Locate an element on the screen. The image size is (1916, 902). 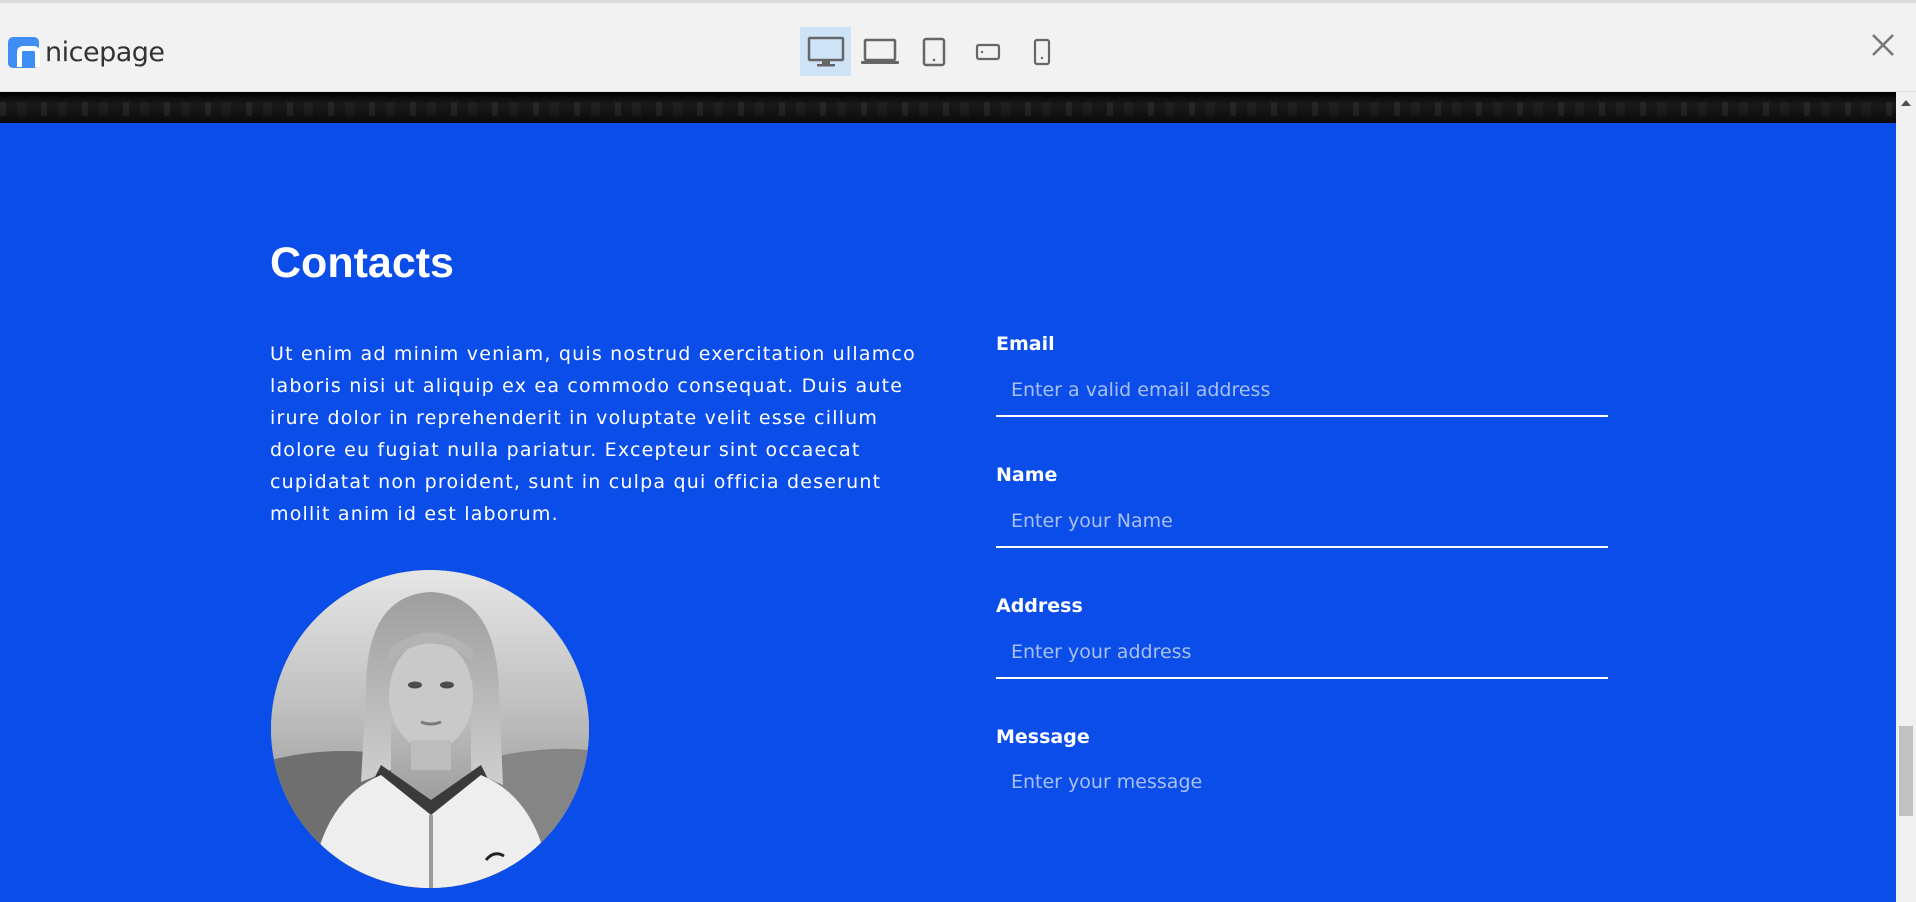
device-desktop-button is located at coordinates (825, 51).